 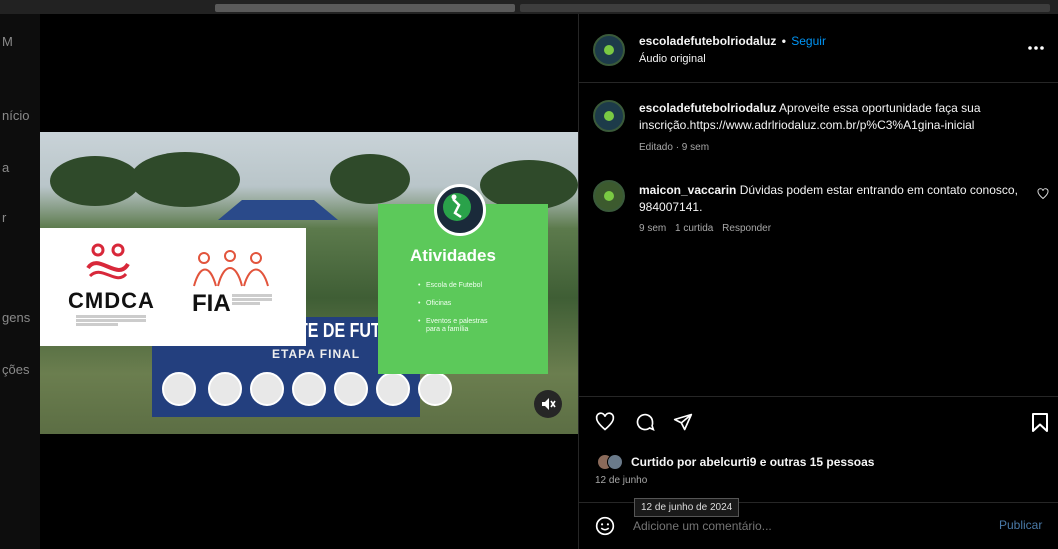 What do you see at coordinates (111, 300) in the screenshot?
I see `cmdca-logo-text: CMDCA` at bounding box center [111, 300].